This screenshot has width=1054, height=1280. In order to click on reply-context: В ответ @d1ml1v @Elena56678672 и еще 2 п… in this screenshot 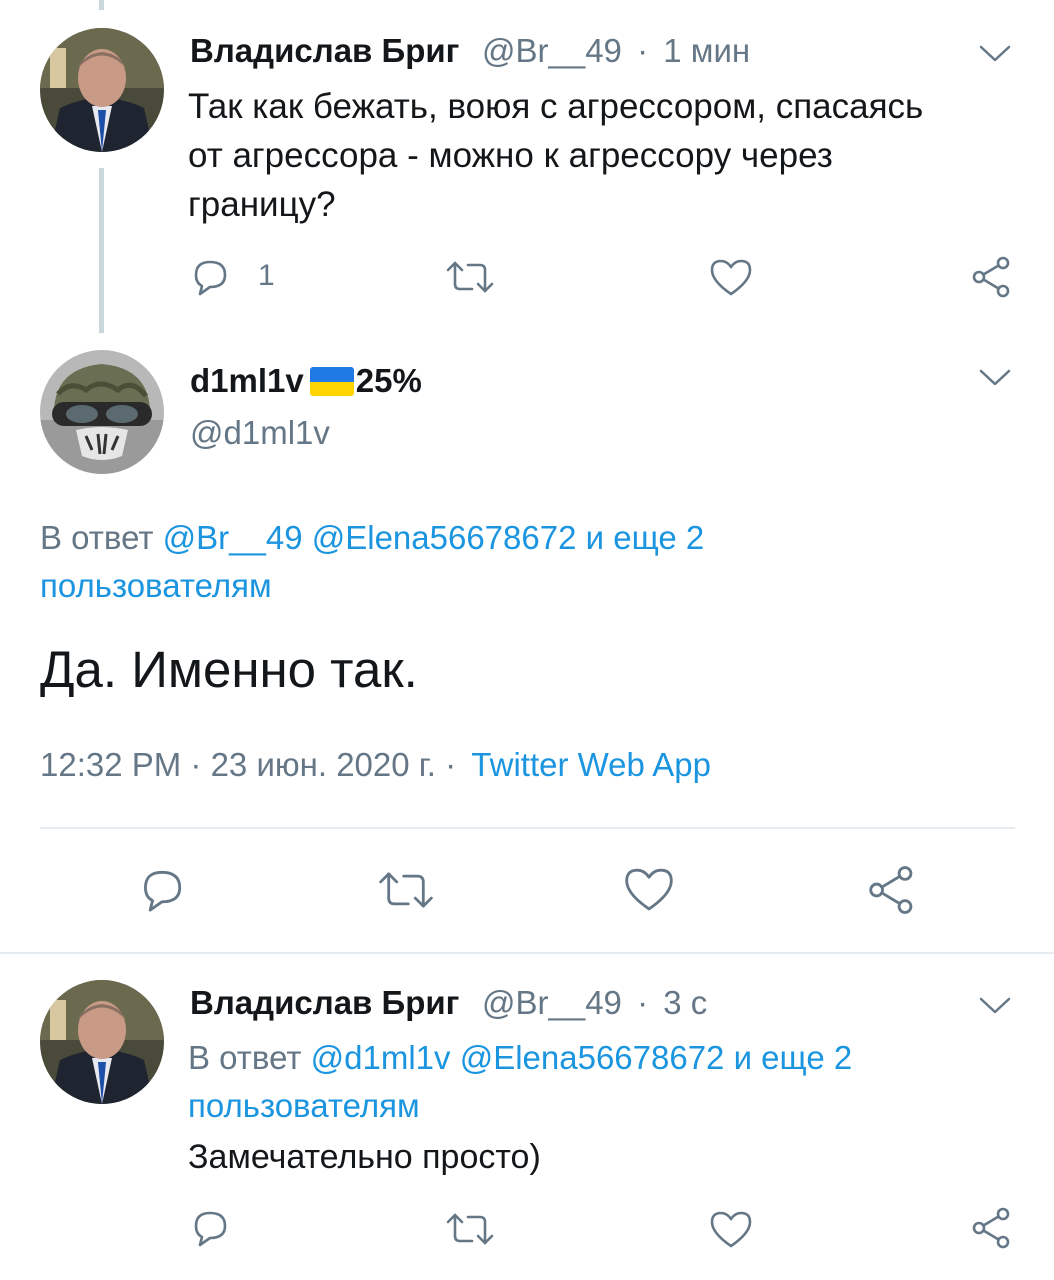, I will do `click(608, 1082)`.